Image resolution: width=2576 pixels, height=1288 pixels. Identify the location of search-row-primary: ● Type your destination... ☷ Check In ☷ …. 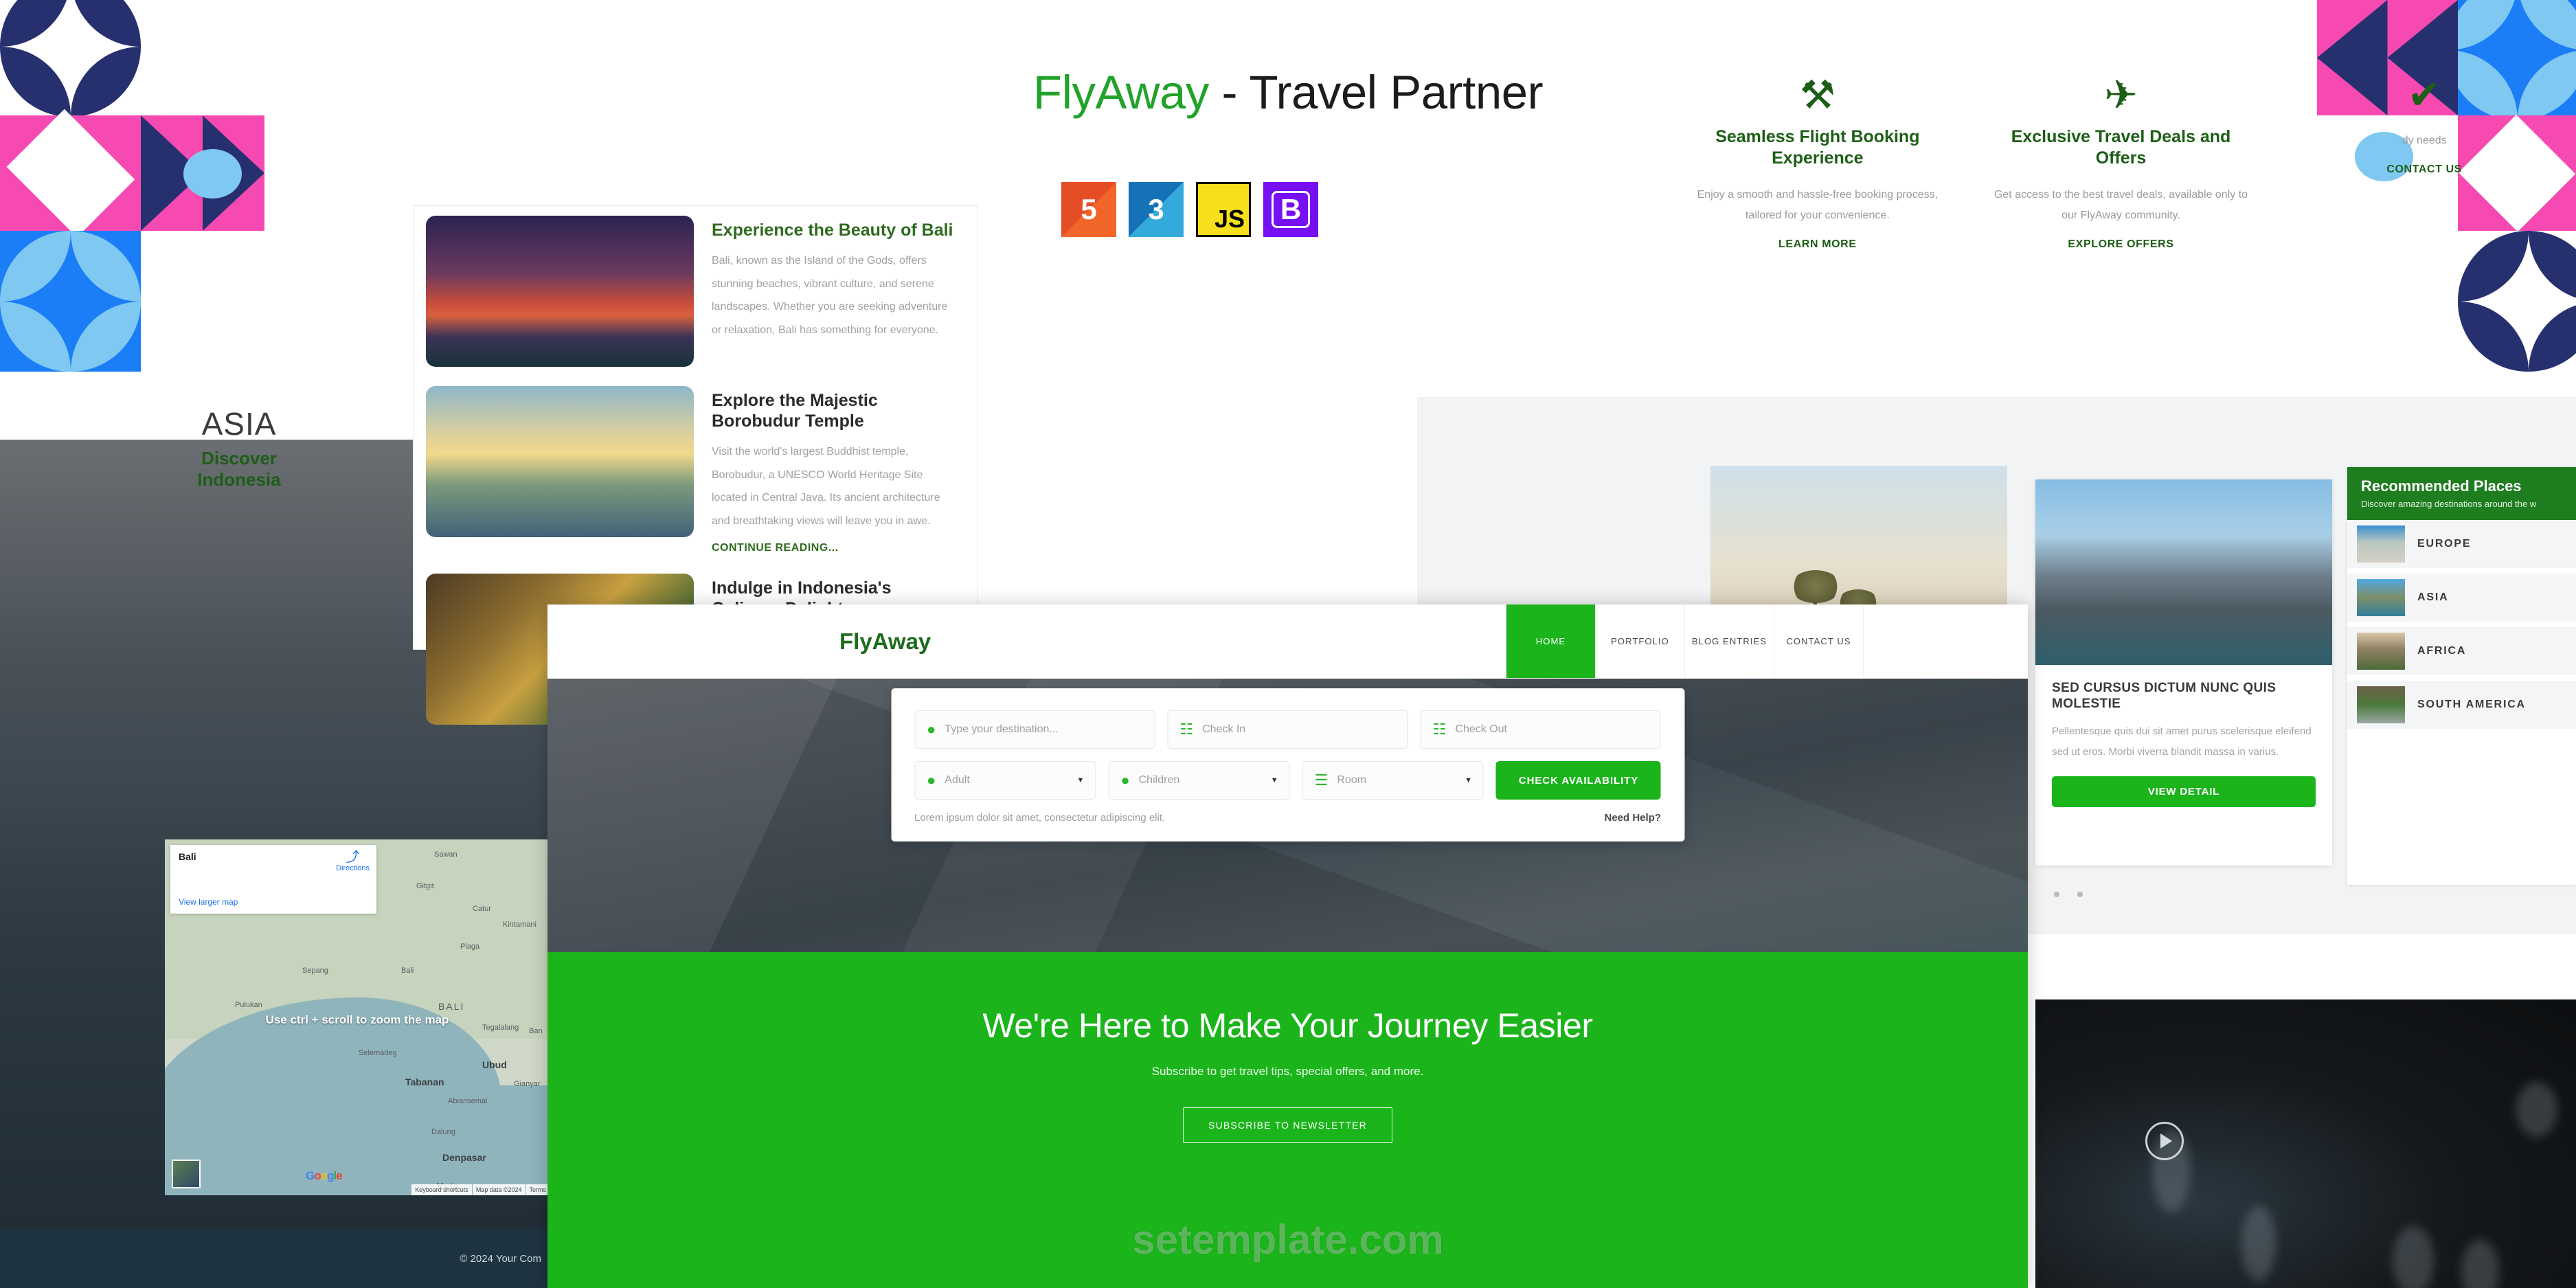
(1287, 729).